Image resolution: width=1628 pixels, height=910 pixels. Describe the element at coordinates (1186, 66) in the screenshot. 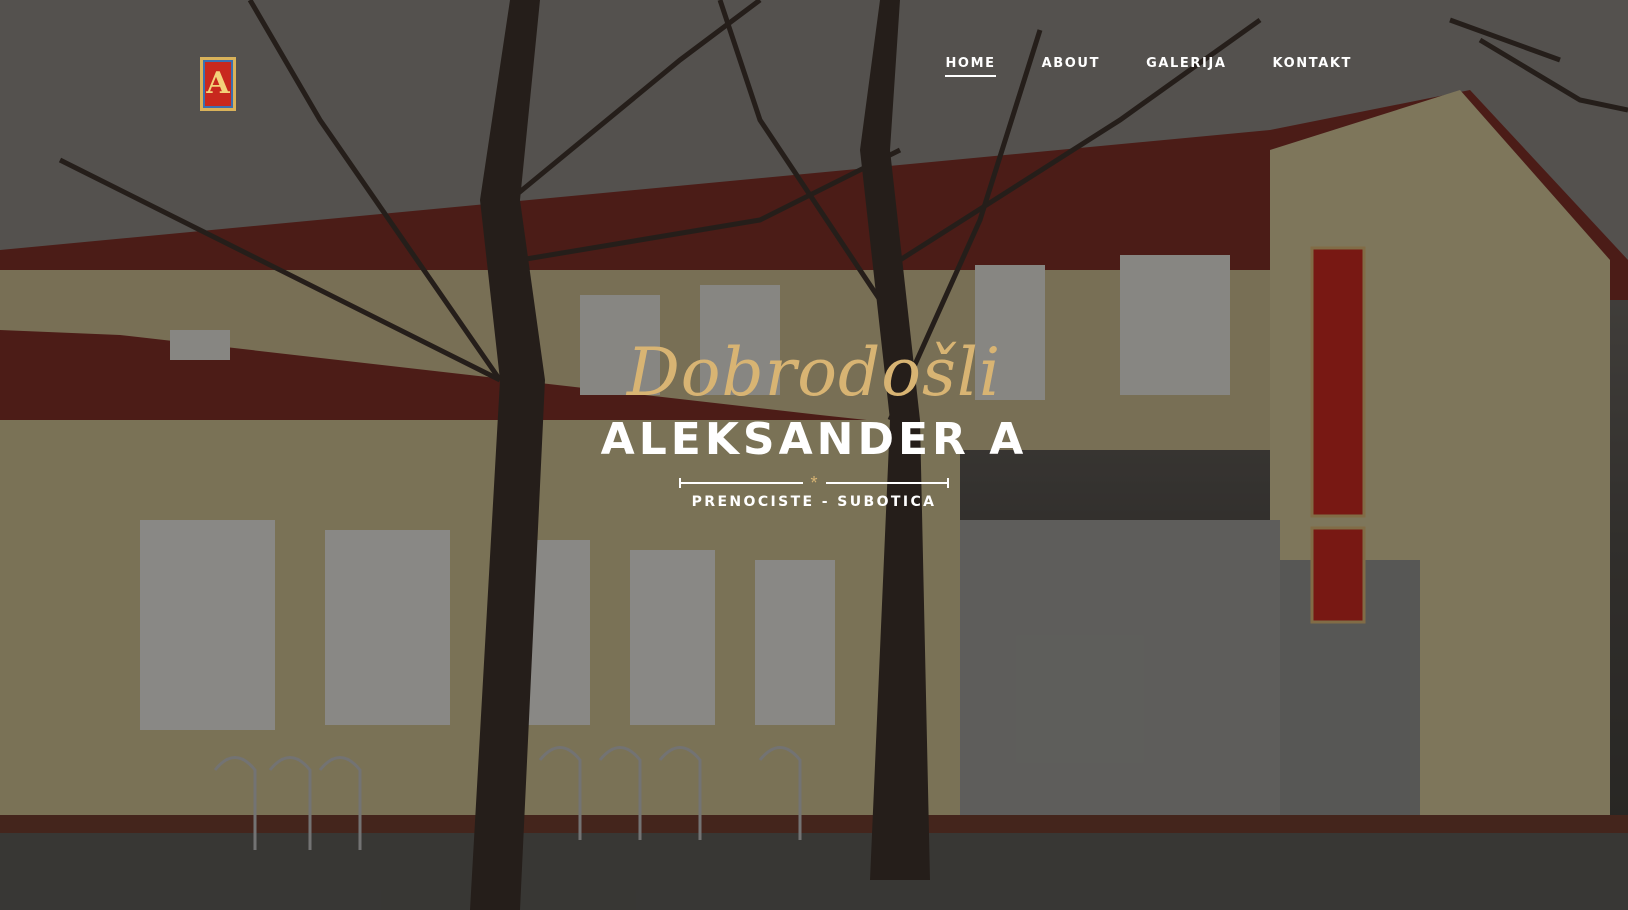

I see `nav-galerija: GALERIJA` at that location.